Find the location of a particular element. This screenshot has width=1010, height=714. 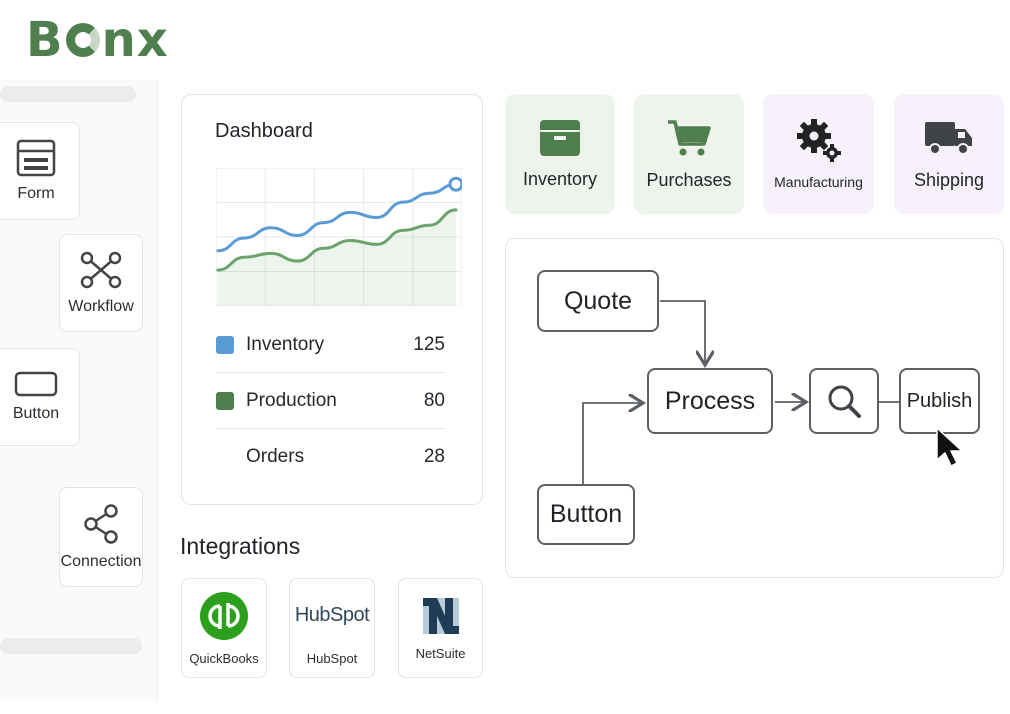

flow-node-process: Process is located at coordinates (710, 401).